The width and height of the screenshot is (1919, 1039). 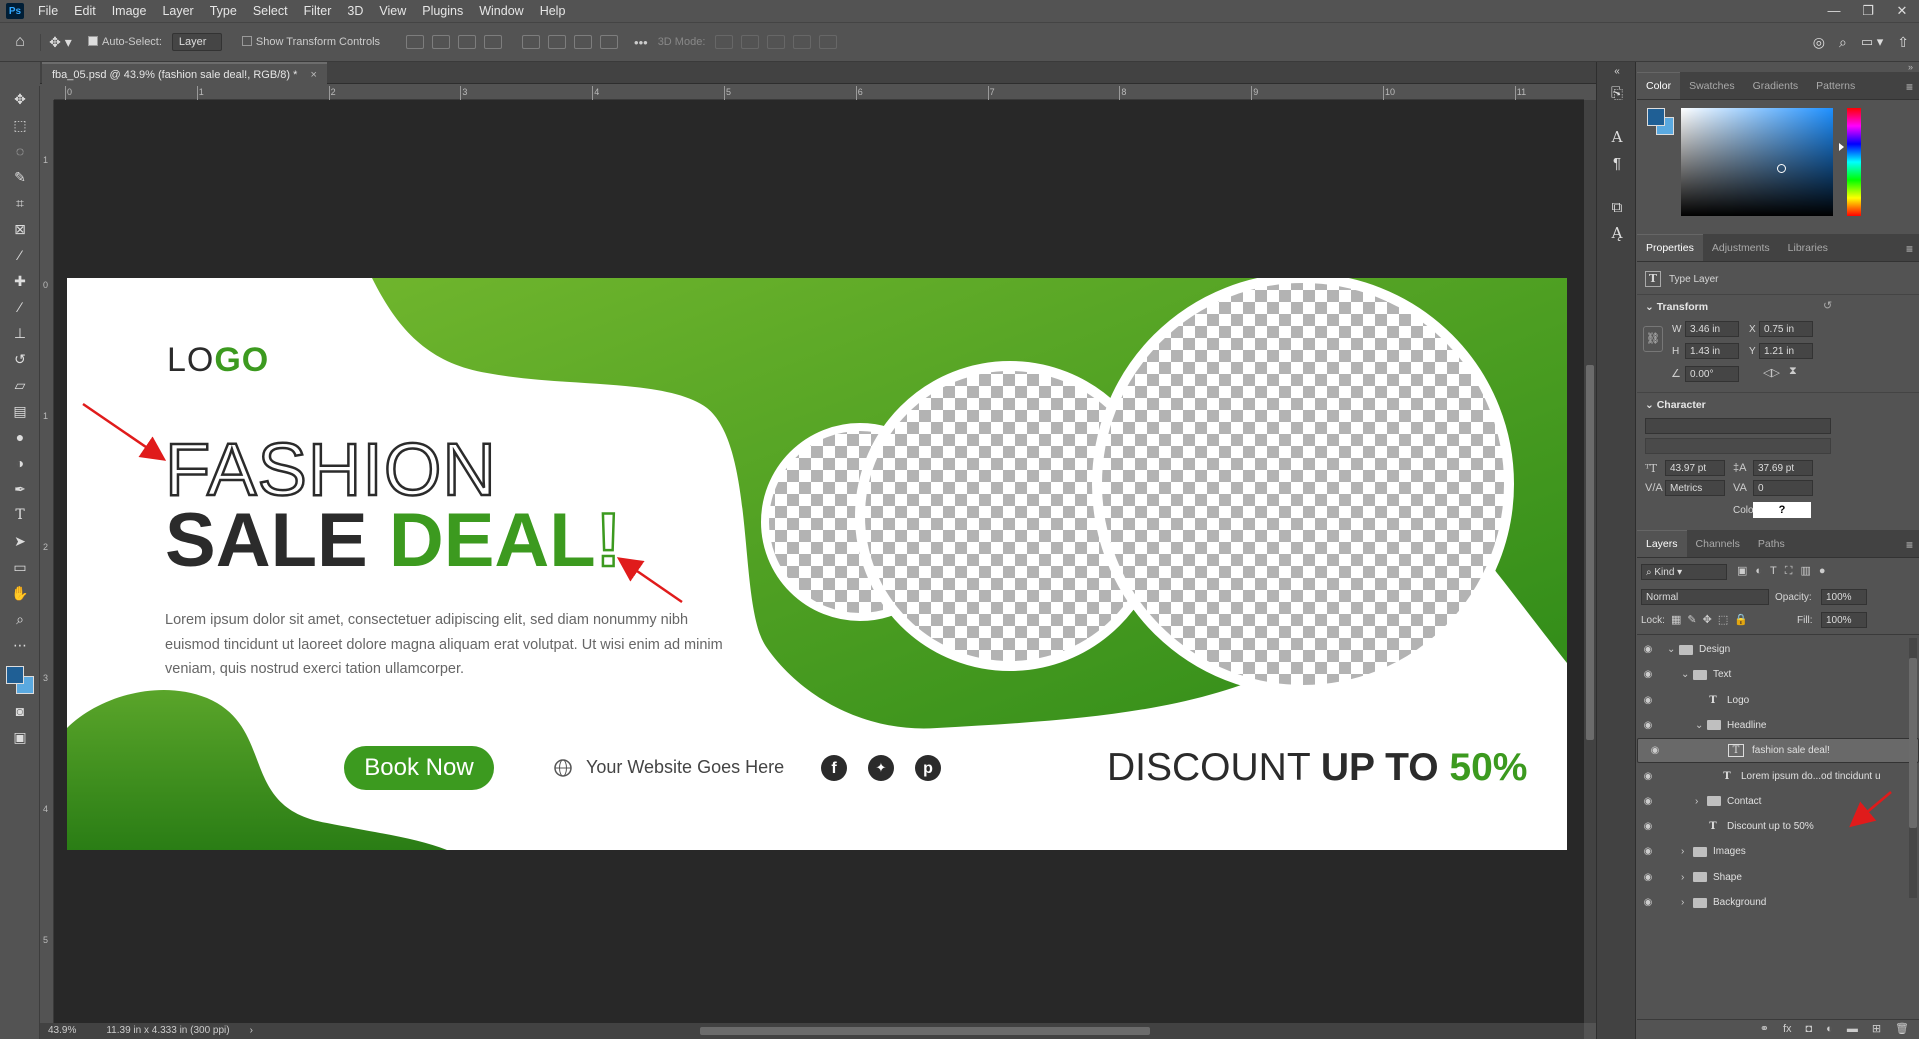 What do you see at coordinates (48, 11) in the screenshot?
I see `menu-file: File` at bounding box center [48, 11].